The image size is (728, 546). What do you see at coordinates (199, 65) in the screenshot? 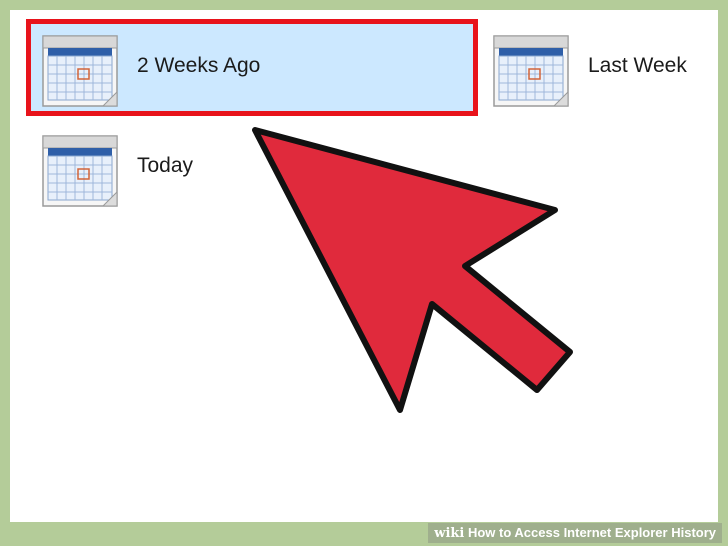
I see `folder-label: 2 Weeks Ago` at bounding box center [199, 65].